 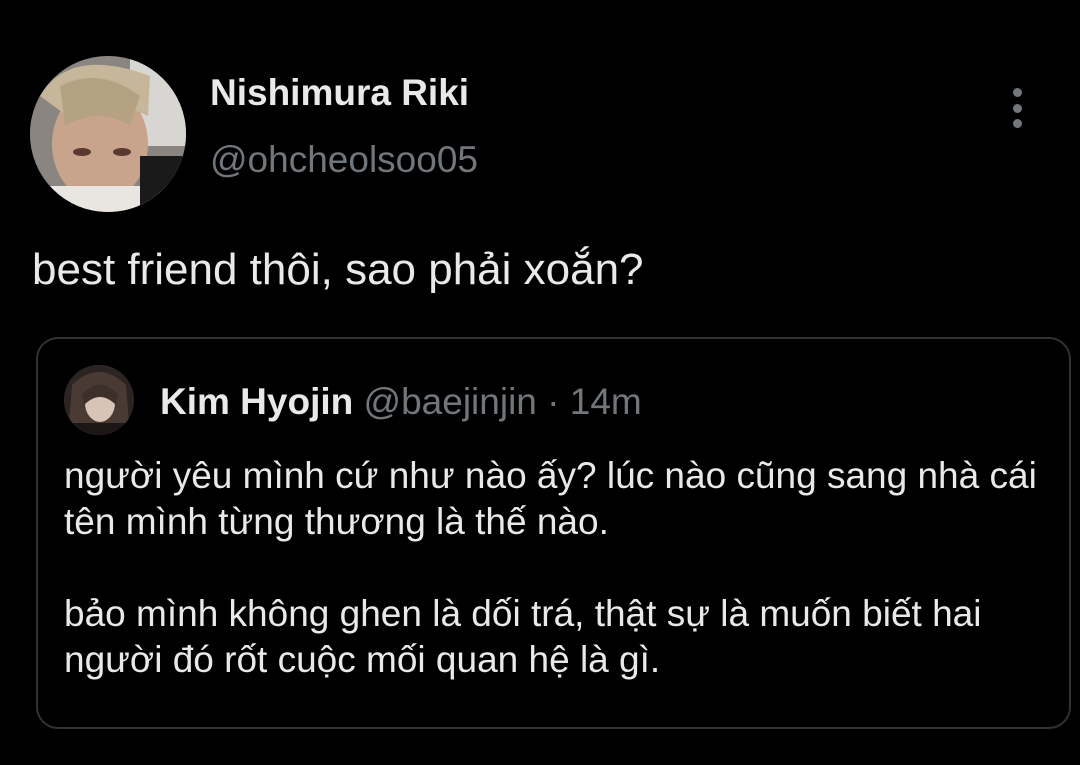 What do you see at coordinates (606, 401) in the screenshot?
I see `quoted-tweet-timestamp: 14m` at bounding box center [606, 401].